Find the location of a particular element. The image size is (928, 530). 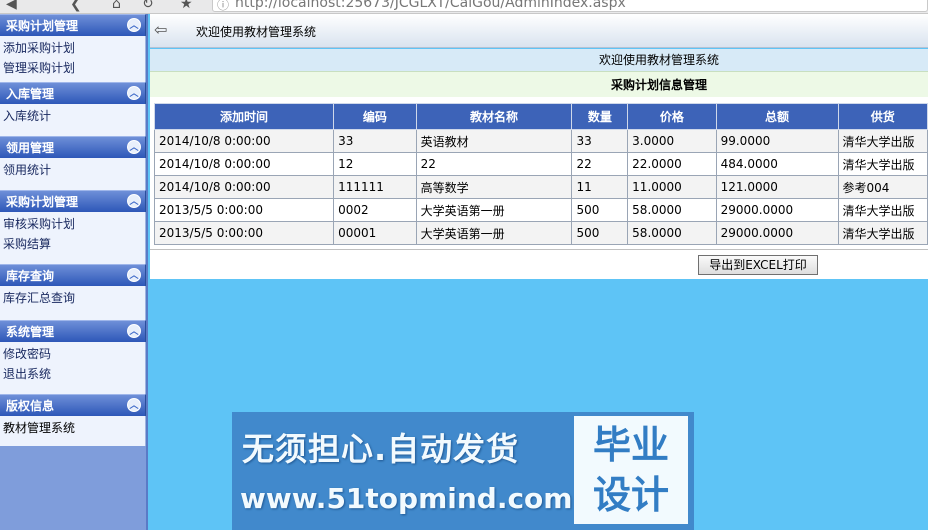

browser-back-icon: ◀ is located at coordinates (11, 6).